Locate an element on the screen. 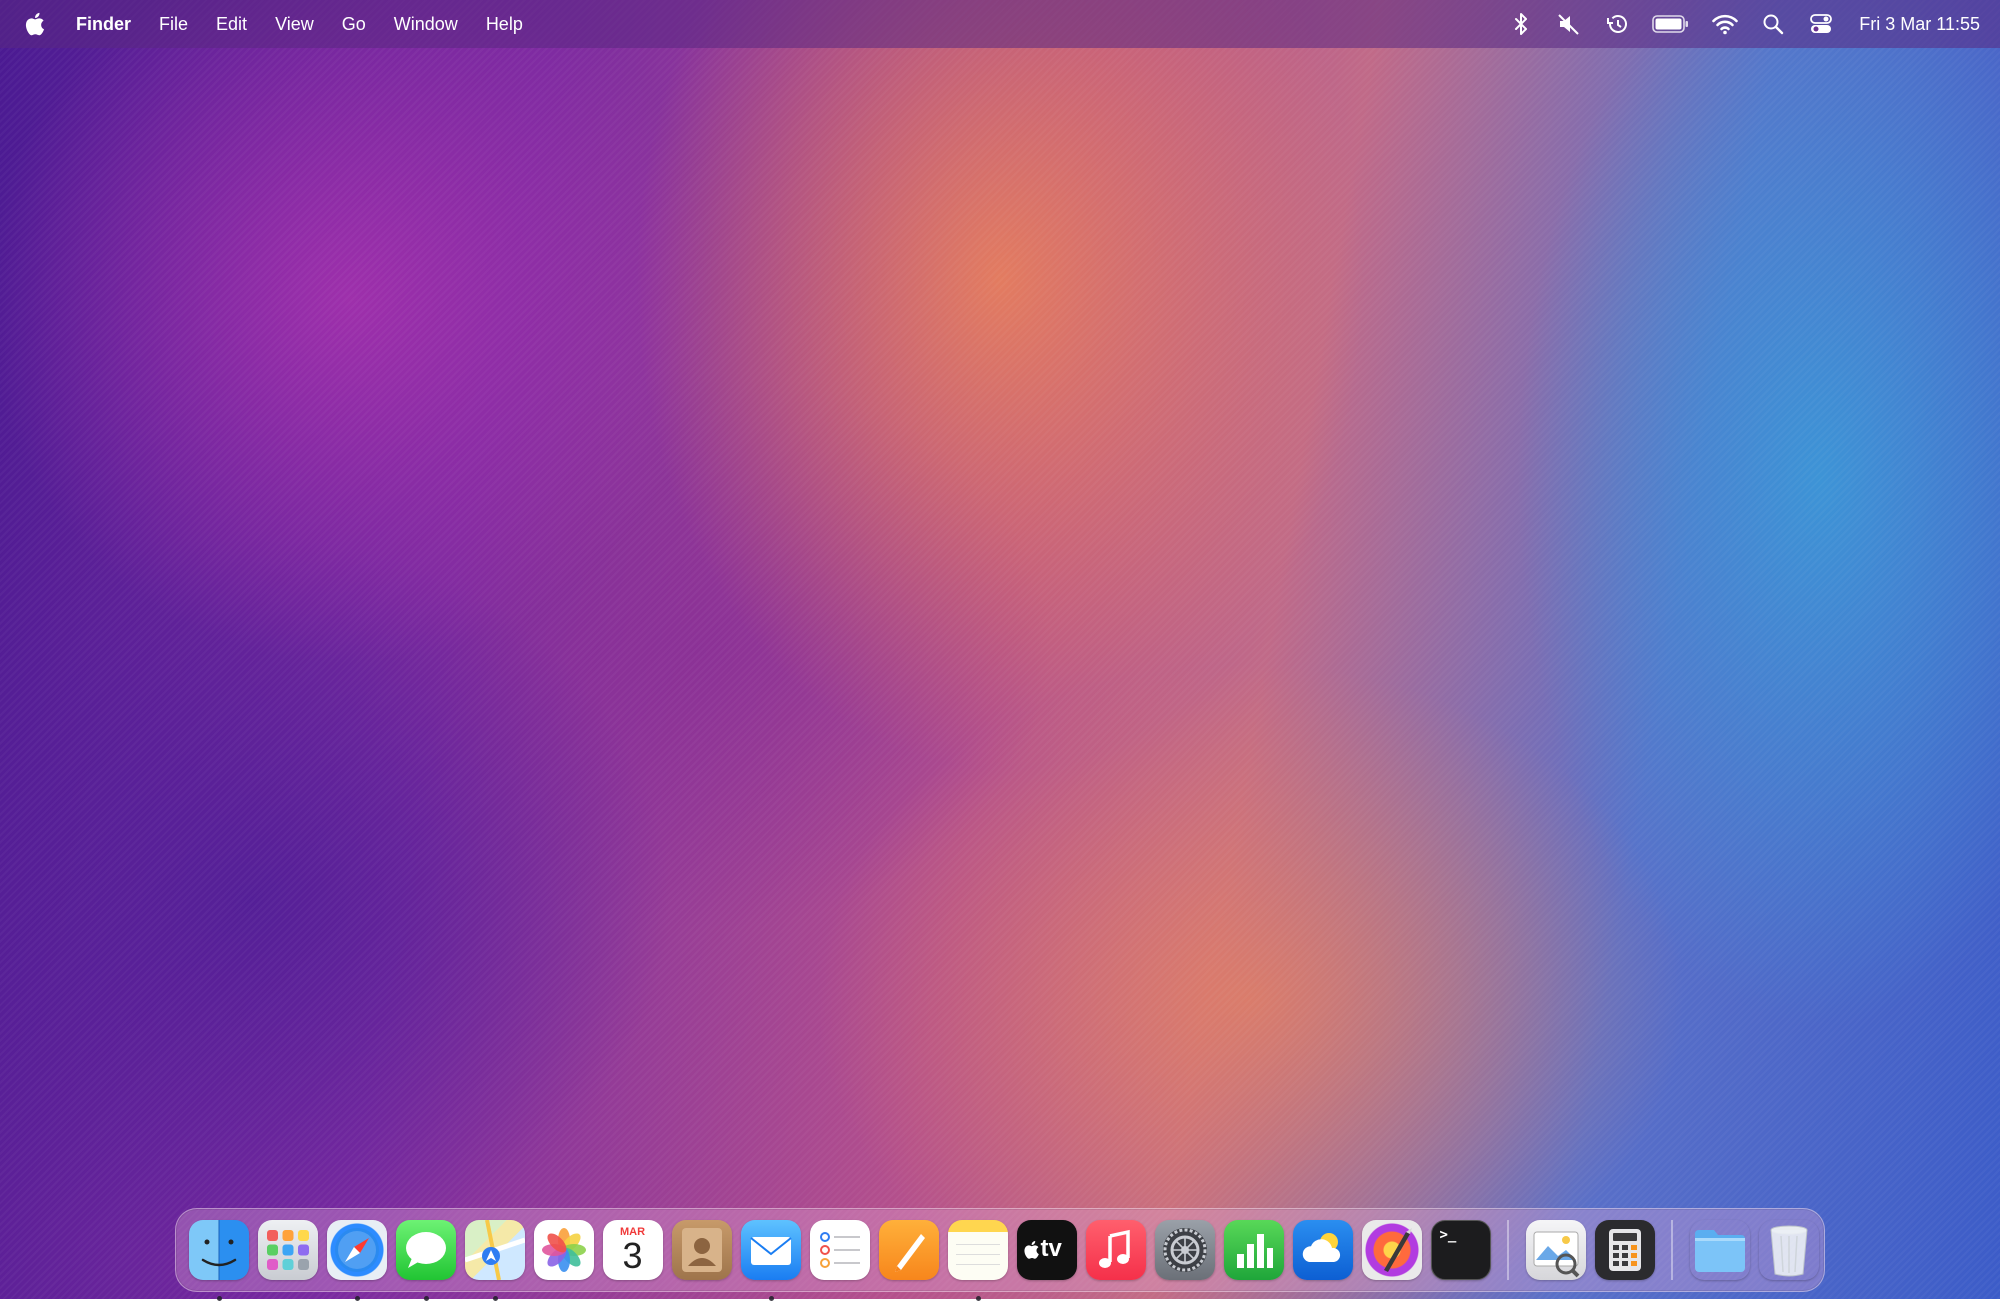 This screenshot has height=1301, width=2000. numbers-icon is located at coordinates (1253, 1250).